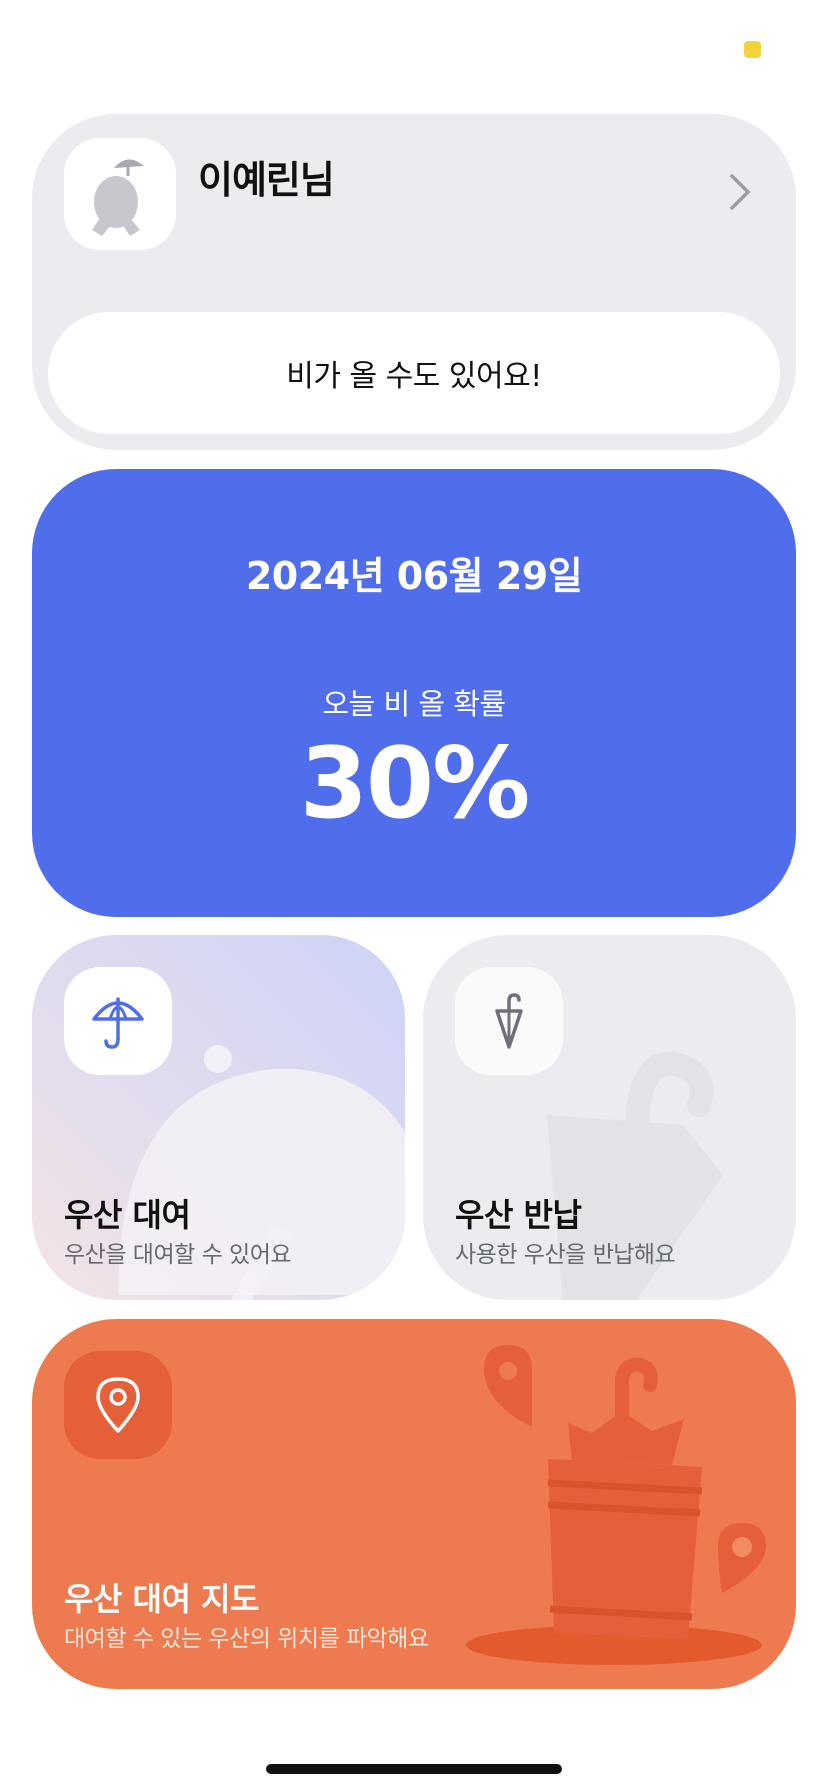  I want to click on weather-message: 비가 올 수도 있어요!, so click(414, 373).